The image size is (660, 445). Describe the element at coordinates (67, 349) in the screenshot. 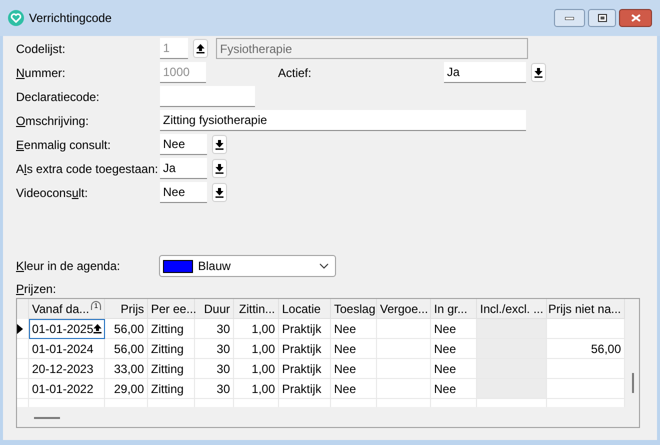

I see `table-cell: 01-01-2024` at that location.